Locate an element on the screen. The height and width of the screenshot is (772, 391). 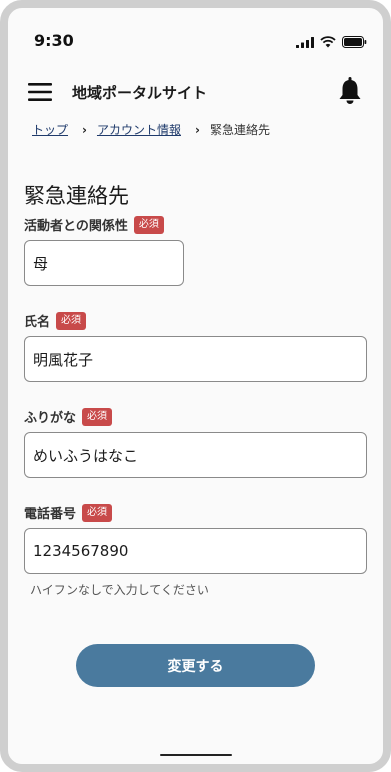
name-label-row: 氏名 必須 is located at coordinates (55, 320).